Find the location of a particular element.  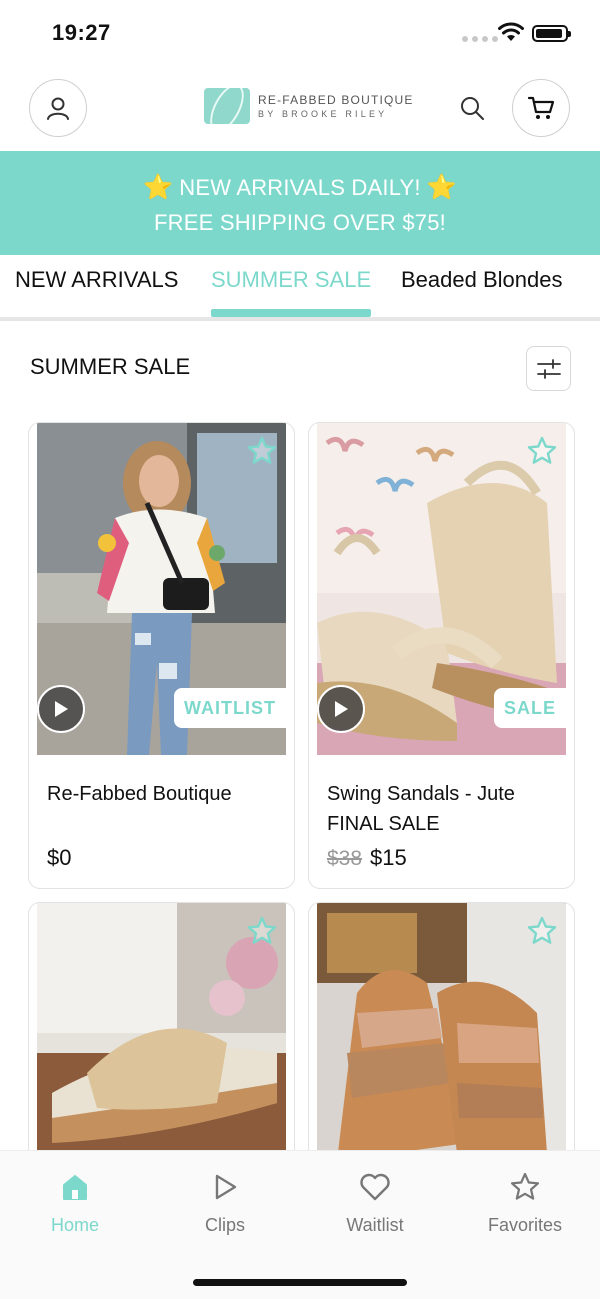

search-icon is located at coordinates (472, 108).